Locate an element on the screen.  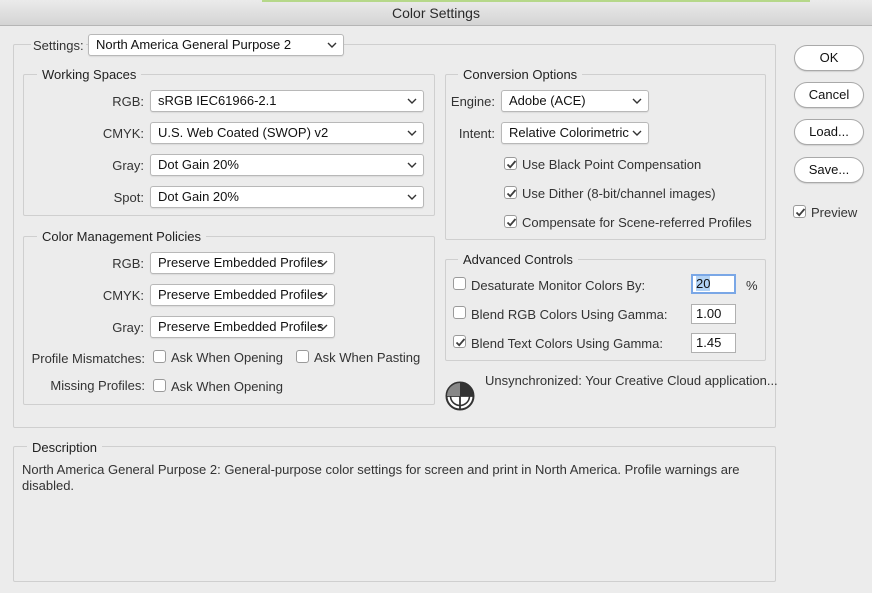
working-spaces-title: Working Spaces is located at coordinates (89, 74).